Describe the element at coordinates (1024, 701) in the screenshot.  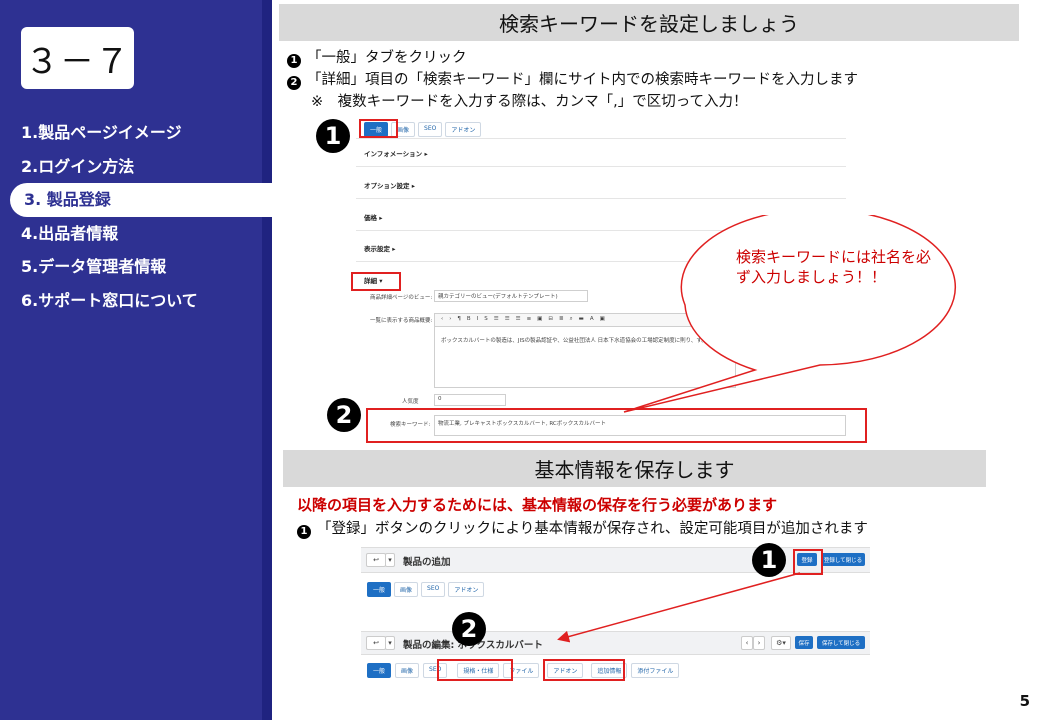
I see `page-number: 5` at that location.